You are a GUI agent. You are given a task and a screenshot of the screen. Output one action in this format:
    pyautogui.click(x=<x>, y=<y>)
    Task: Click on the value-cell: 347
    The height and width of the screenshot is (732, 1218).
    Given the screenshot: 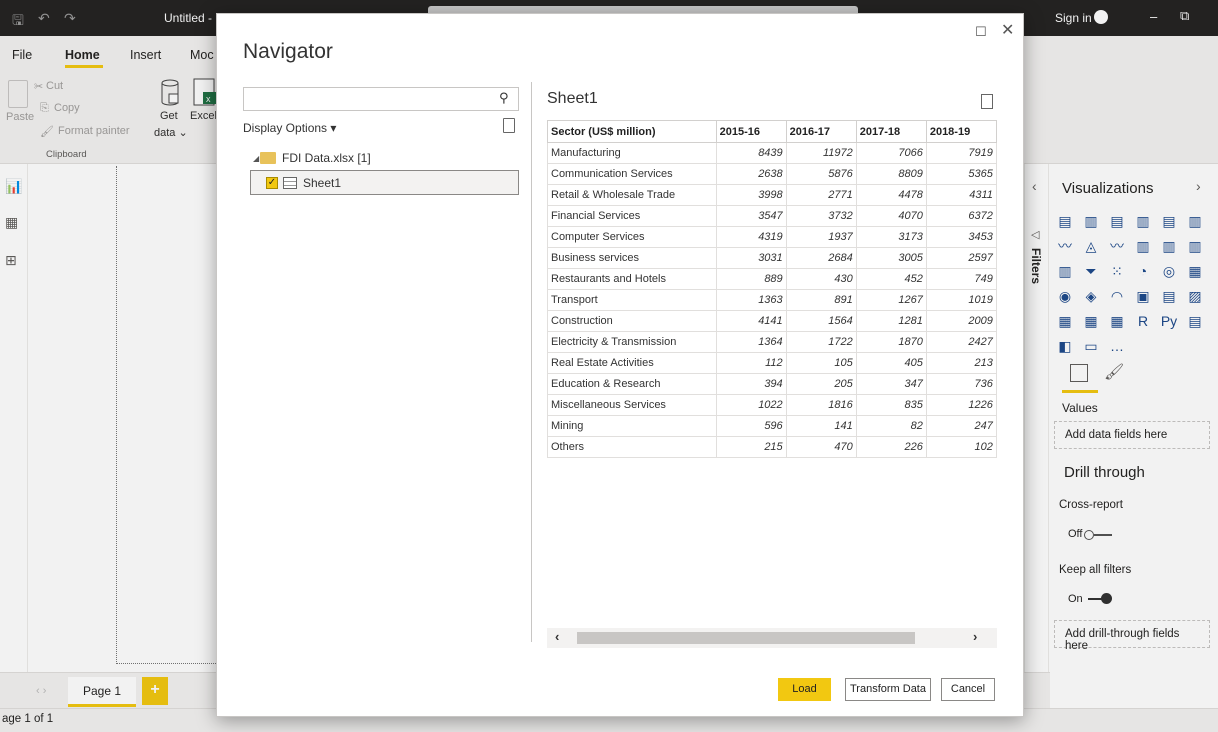 What is the action you would take?
    pyautogui.click(x=891, y=384)
    